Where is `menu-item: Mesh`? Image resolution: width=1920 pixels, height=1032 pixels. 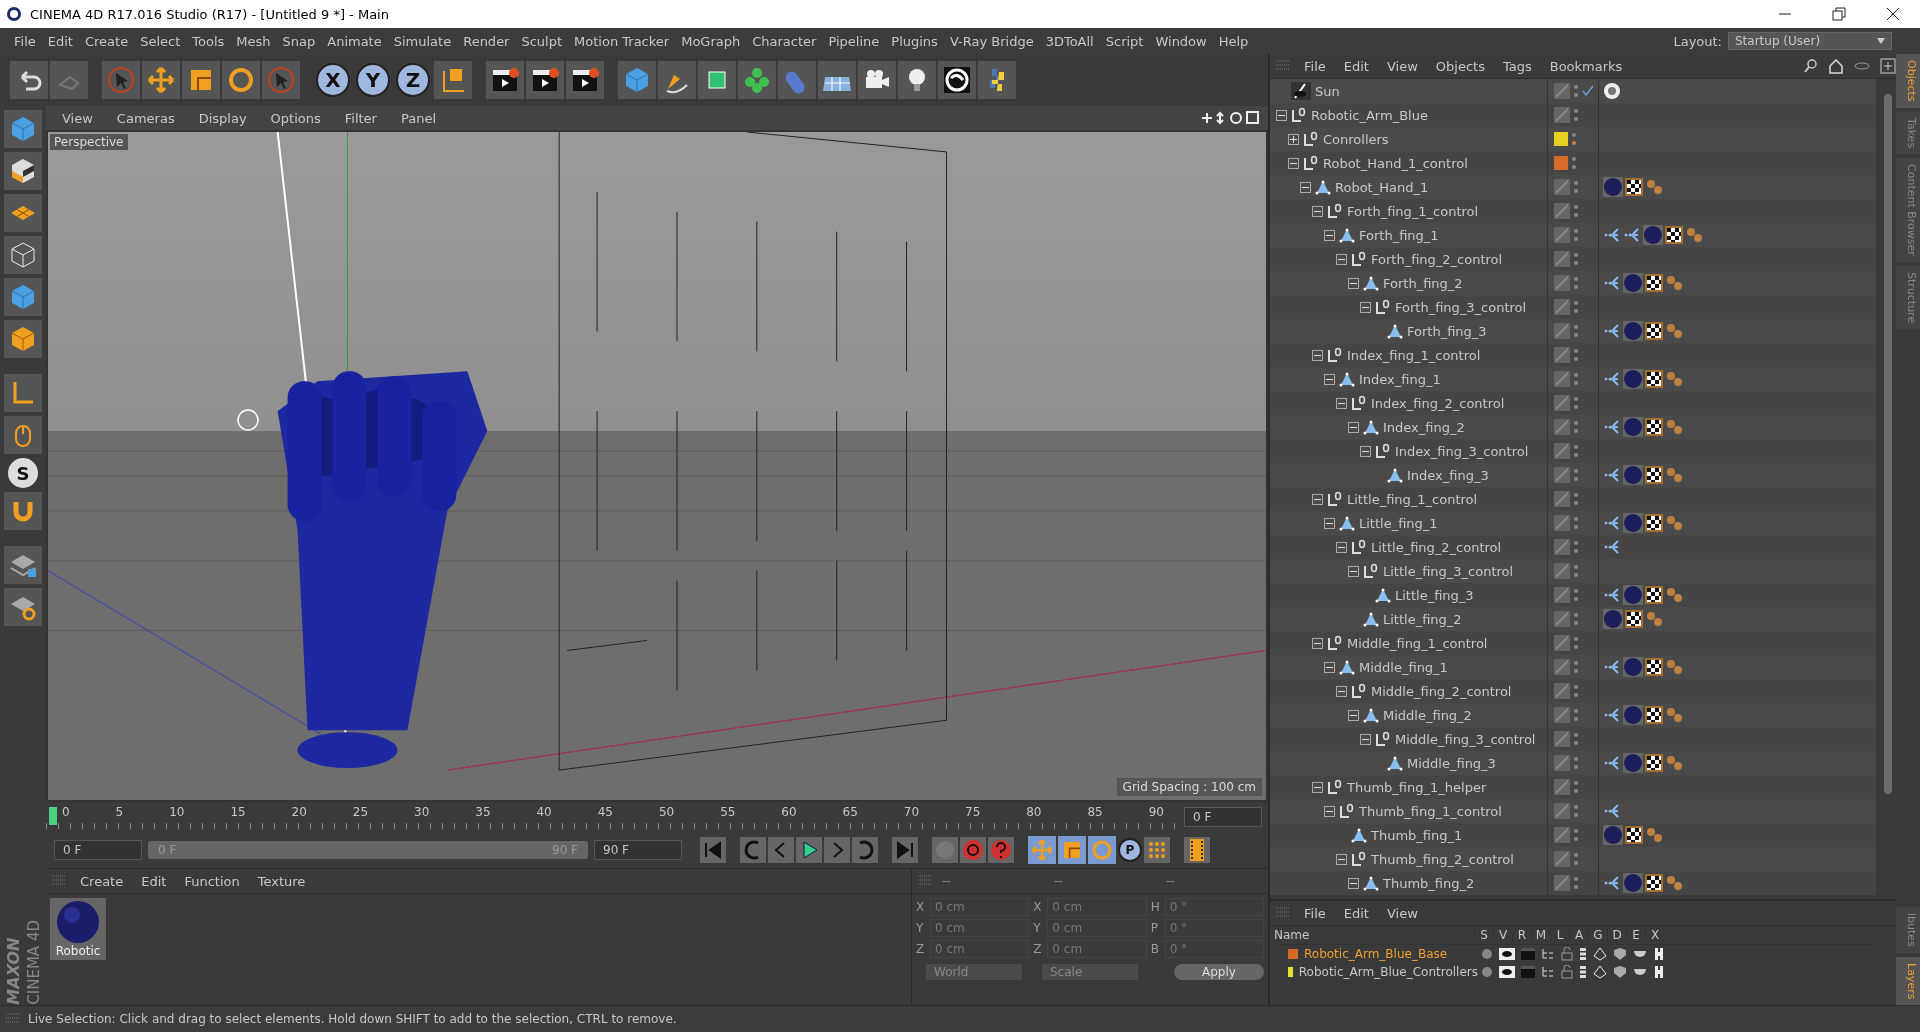 menu-item: Mesh is located at coordinates (253, 41).